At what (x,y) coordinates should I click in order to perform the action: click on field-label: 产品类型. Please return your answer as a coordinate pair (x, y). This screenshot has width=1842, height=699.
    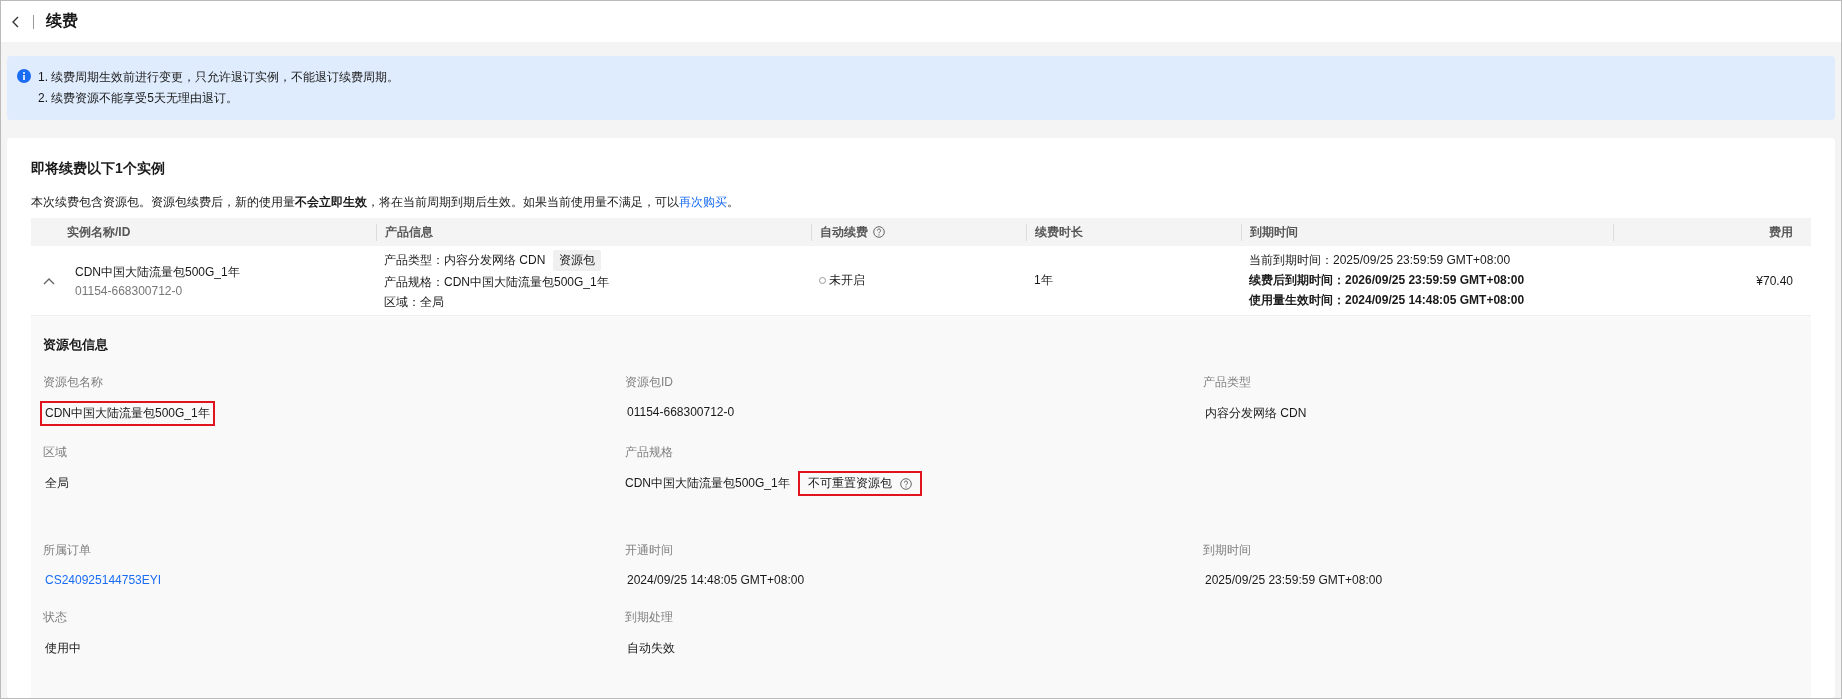
    Looking at the image, I should click on (1227, 382).